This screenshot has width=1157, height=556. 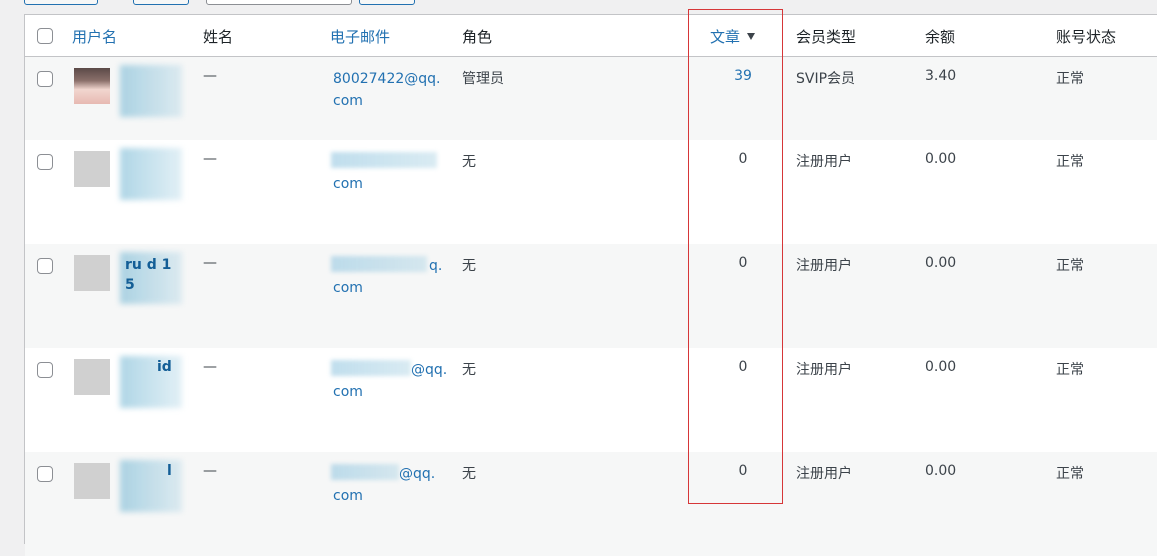 I want to click on select-all-checkbox, so click(x=45, y=36).